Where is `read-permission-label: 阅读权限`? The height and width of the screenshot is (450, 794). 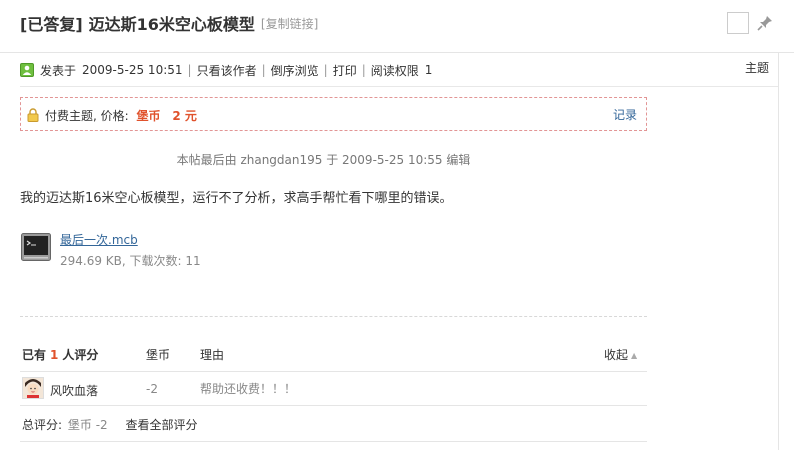 read-permission-label: 阅读权限 is located at coordinates (394, 70).